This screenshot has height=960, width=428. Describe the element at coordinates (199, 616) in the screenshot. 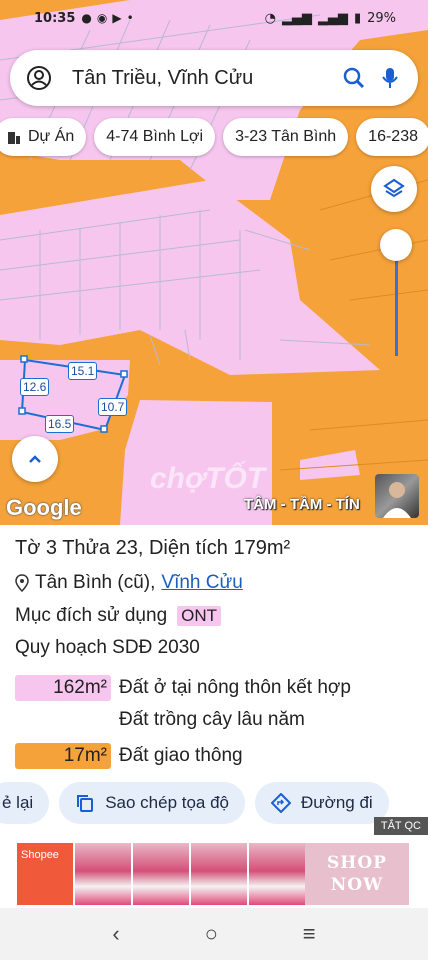

I see `purpose-code-badge: ONT` at that location.